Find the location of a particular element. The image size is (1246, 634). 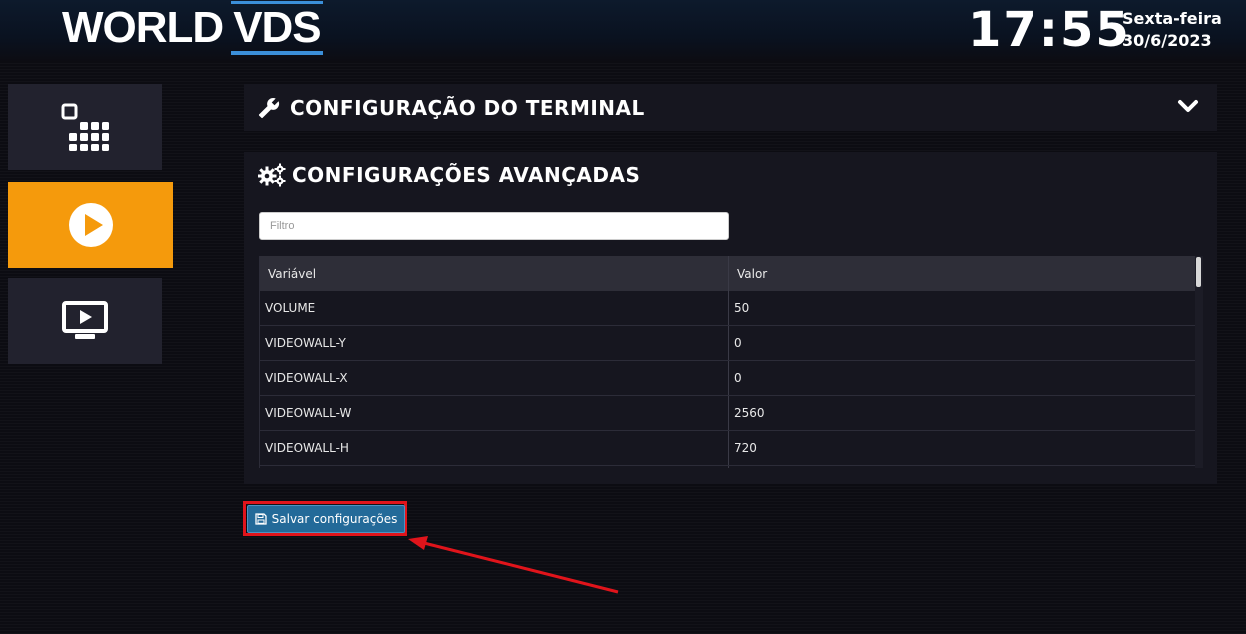

sidebar-item-player is located at coordinates (90, 225).